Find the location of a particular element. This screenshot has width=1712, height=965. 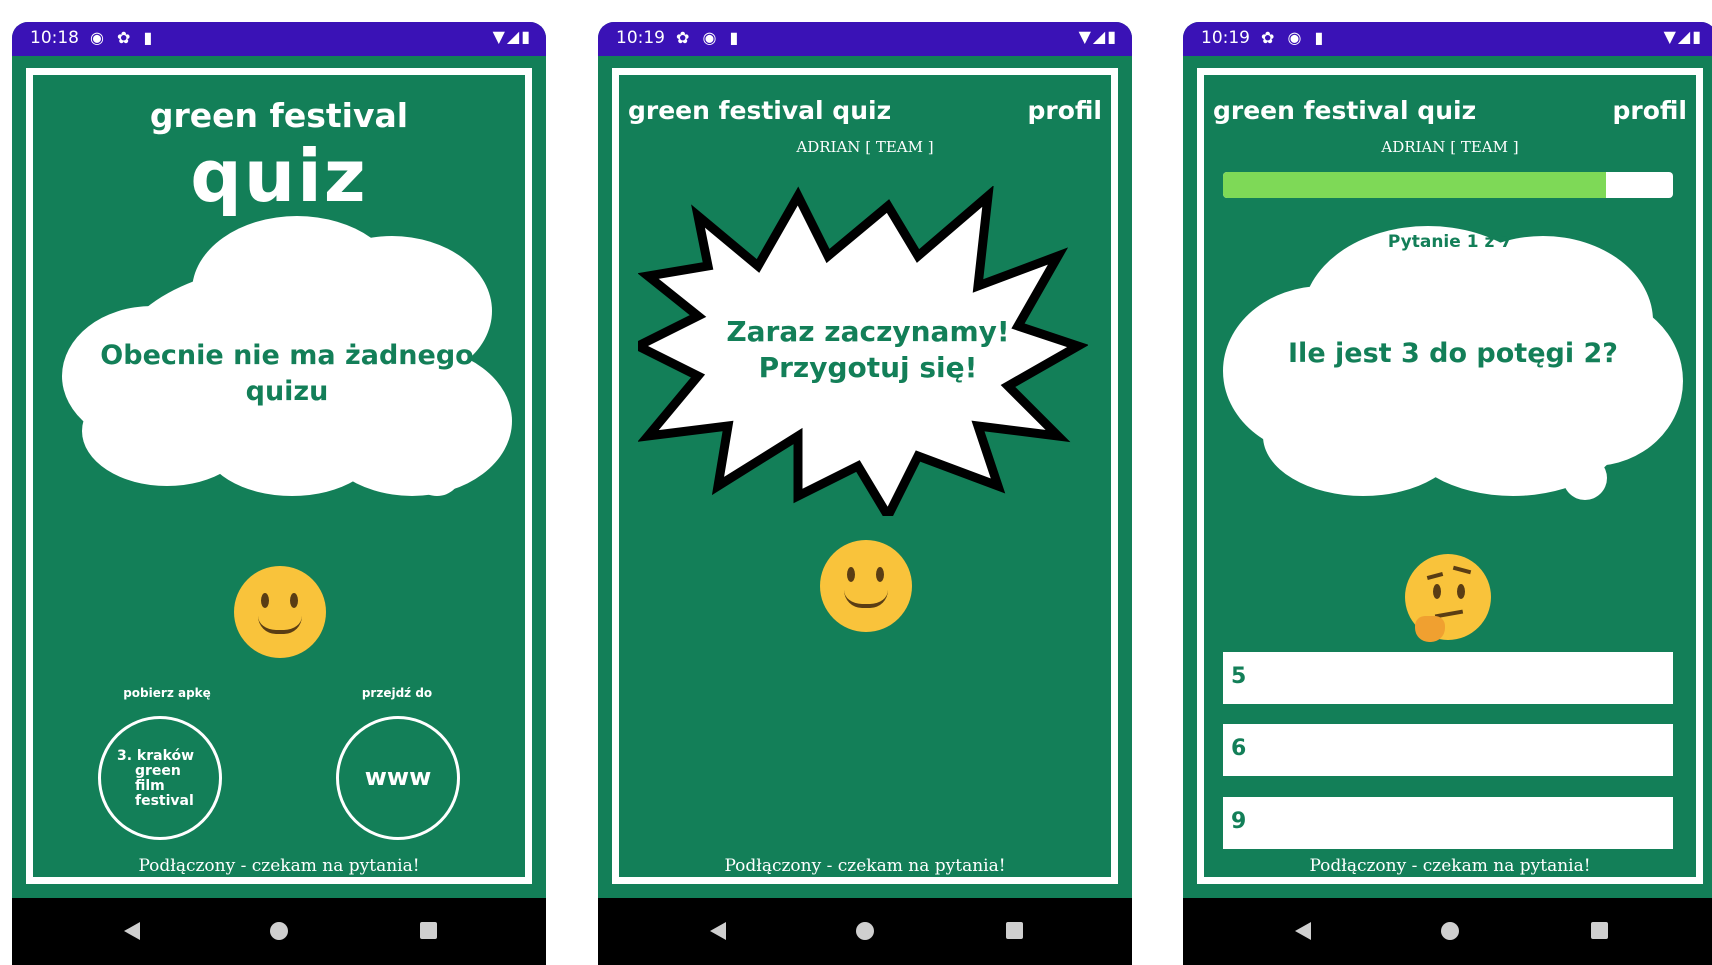

www-label: www is located at coordinates (398, 777).